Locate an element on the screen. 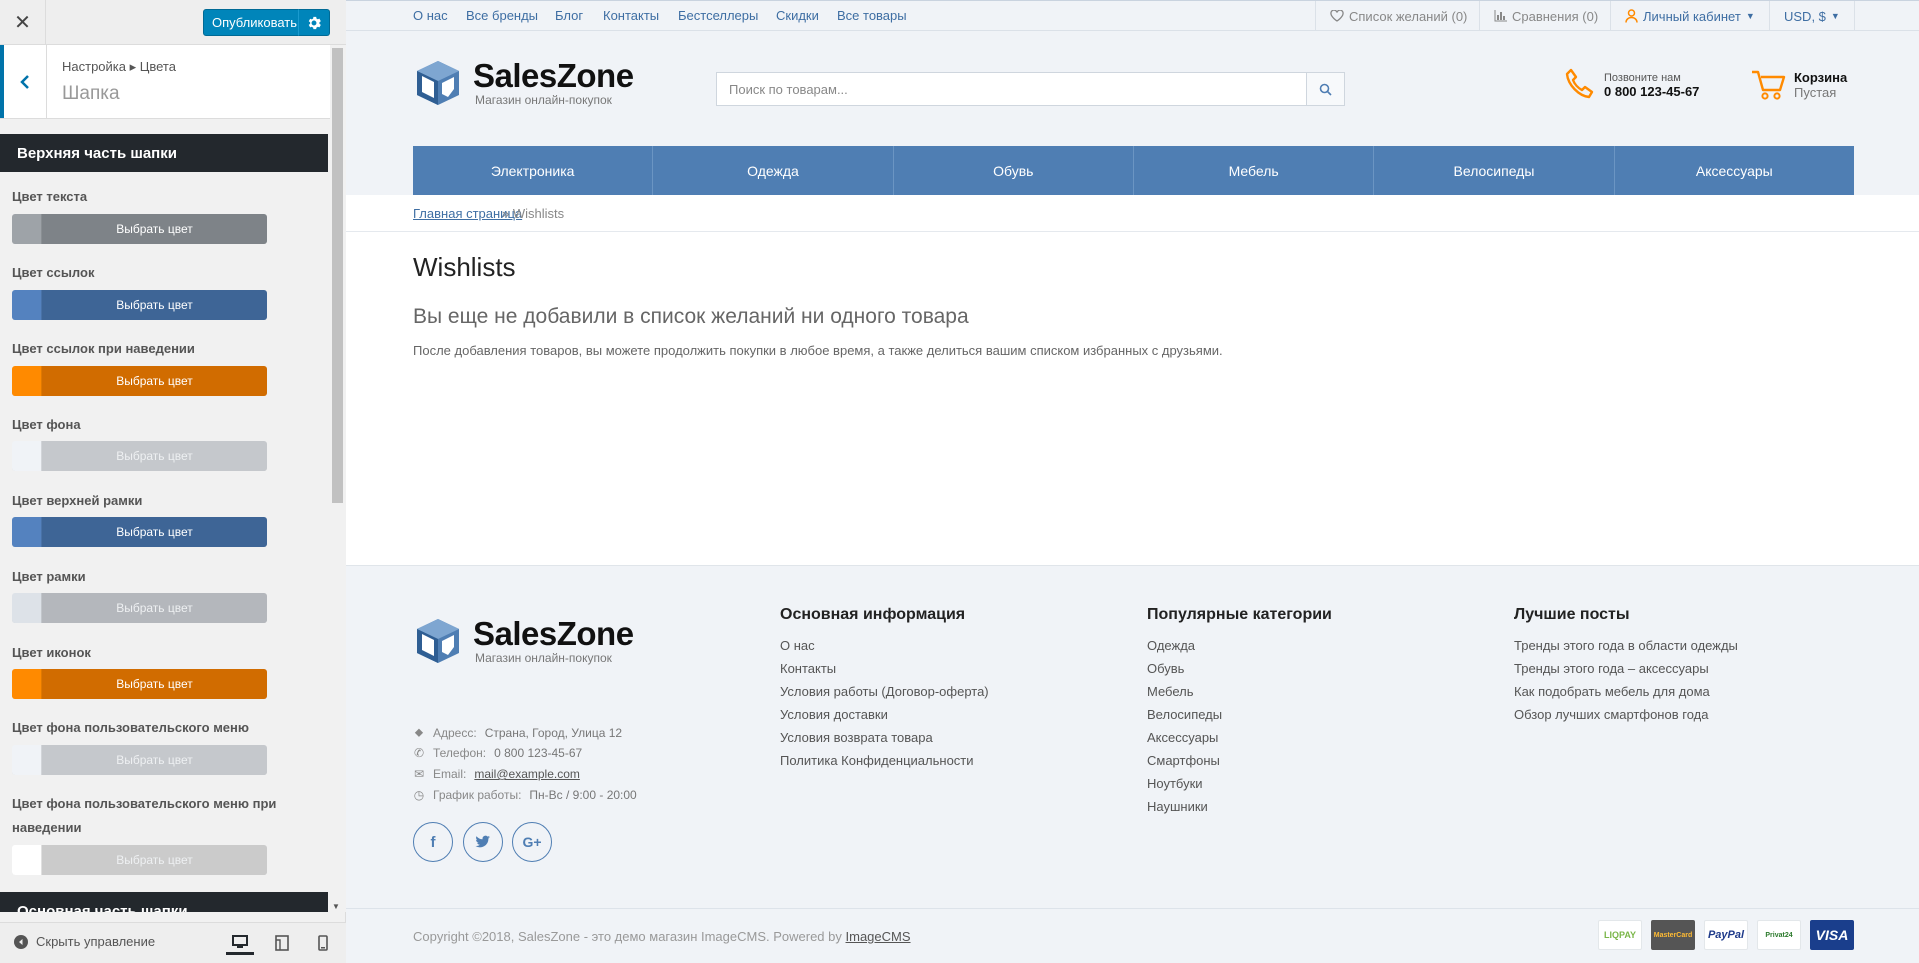  topnav-link: Скидки is located at coordinates (797, 15).